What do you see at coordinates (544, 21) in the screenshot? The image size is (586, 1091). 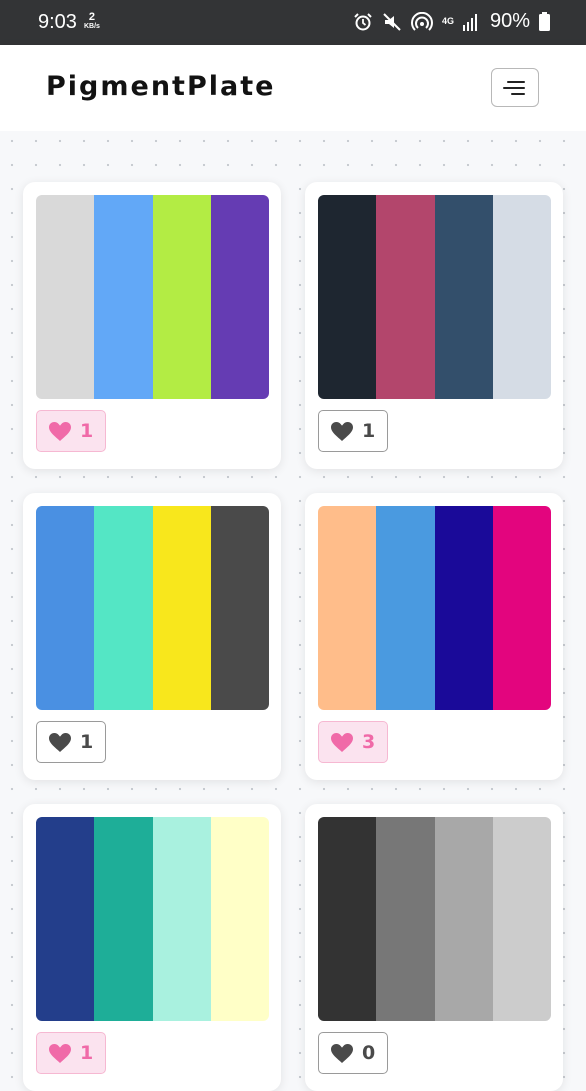 I see `battery-icon` at bounding box center [544, 21].